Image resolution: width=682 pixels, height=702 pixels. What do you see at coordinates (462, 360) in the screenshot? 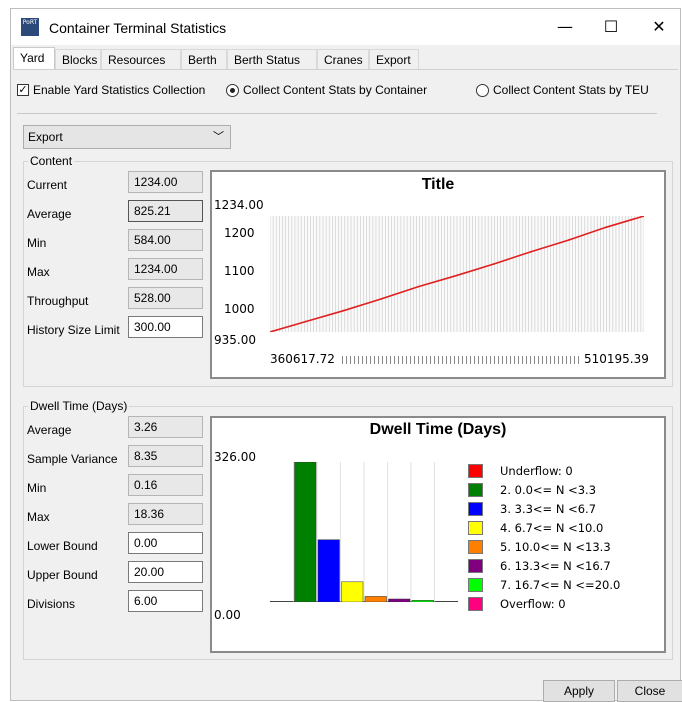
I see `line-chart-dense-xticks` at bounding box center [462, 360].